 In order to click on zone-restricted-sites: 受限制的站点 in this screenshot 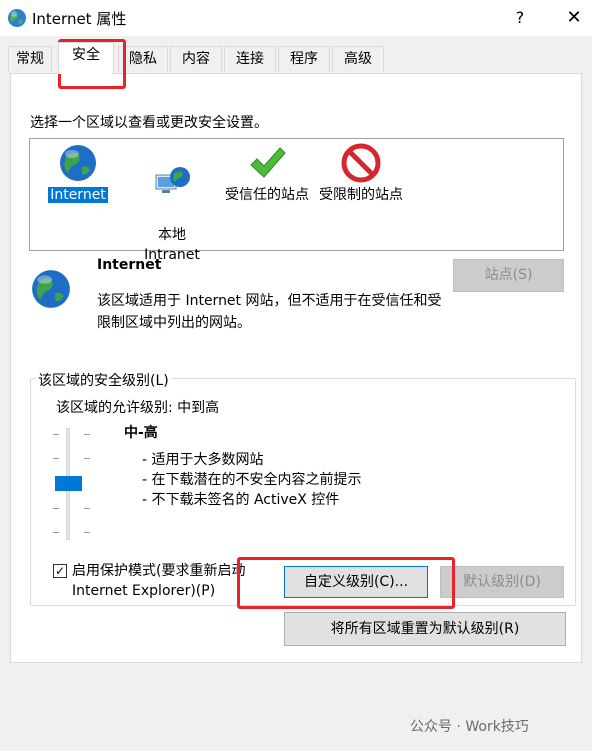, I will do `click(361, 174)`.